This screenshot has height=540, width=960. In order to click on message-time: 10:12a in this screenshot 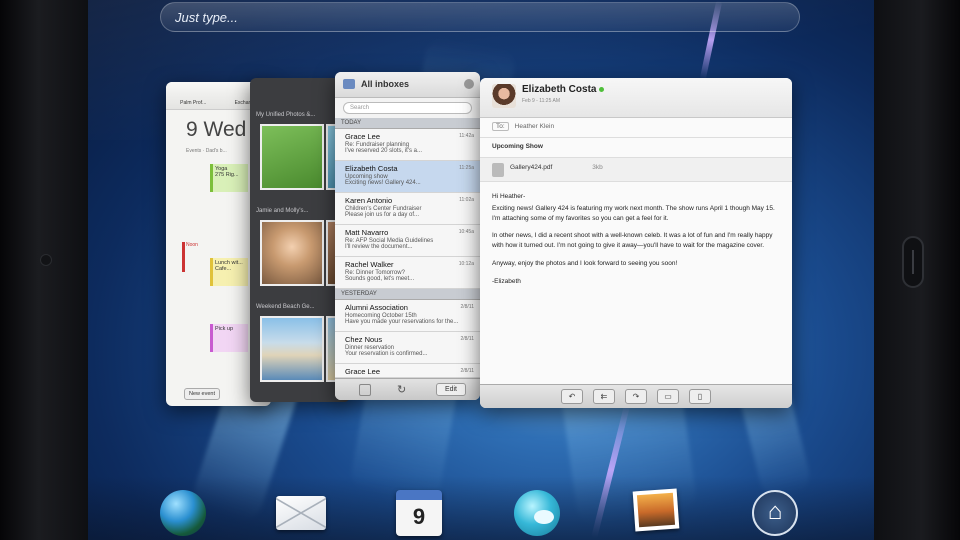, I will do `click(466, 264)`.